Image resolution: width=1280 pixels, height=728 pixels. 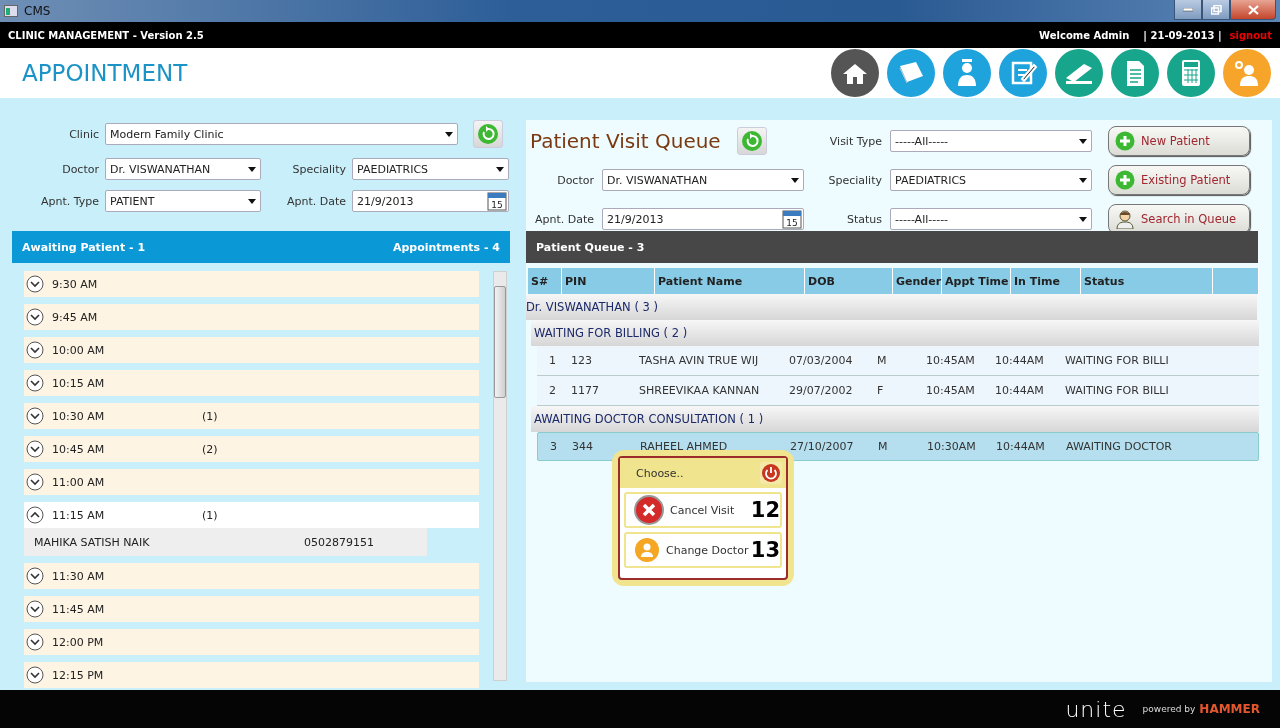 I want to click on cancel-visit-button: Cancel Visit 12, so click(x=703, y=510).